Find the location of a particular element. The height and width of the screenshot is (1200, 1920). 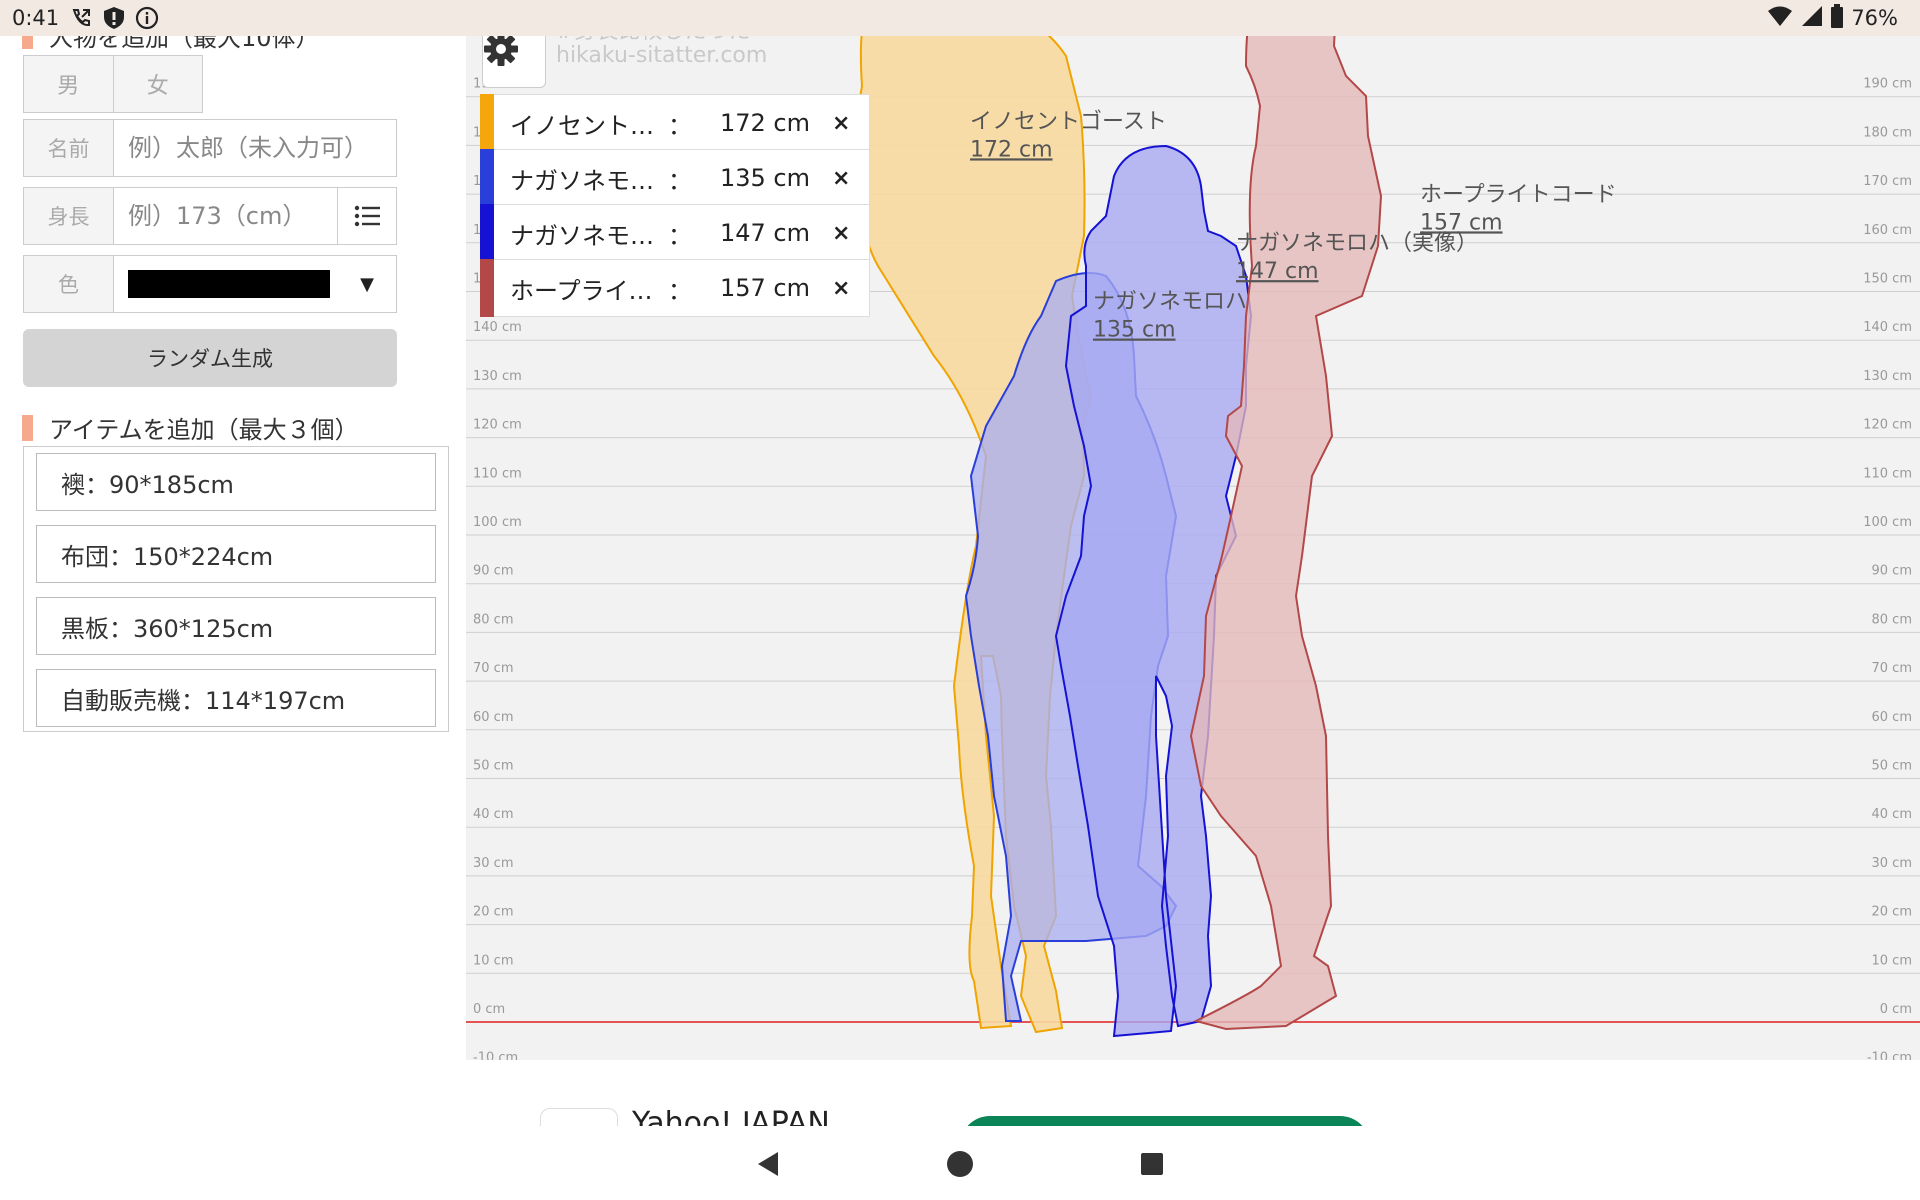

navigation-bar is located at coordinates (960, 1163).